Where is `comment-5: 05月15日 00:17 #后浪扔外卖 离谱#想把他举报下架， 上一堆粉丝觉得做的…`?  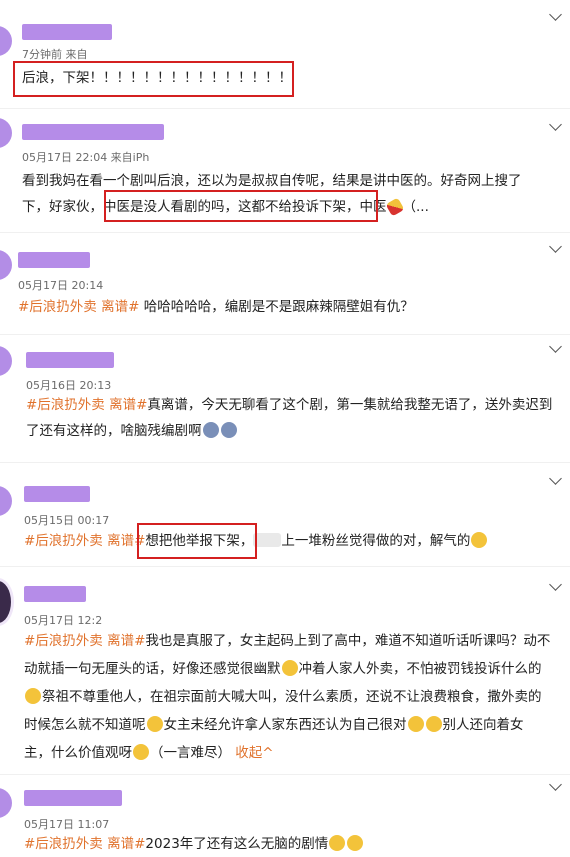
comment-5: 05月15日 00:17 #后浪扔外卖 离谱#想把他举报下架， 上一堆粉丝觉得做的… is located at coordinates (285, 513).